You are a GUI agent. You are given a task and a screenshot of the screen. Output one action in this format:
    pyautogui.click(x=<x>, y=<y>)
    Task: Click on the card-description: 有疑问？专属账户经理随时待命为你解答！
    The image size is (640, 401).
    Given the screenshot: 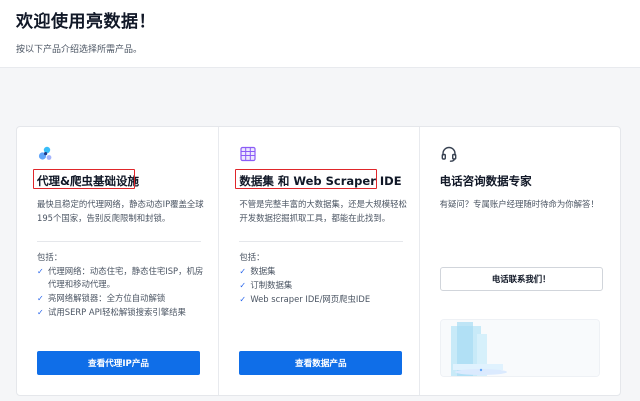 What is the action you would take?
    pyautogui.click(x=519, y=204)
    